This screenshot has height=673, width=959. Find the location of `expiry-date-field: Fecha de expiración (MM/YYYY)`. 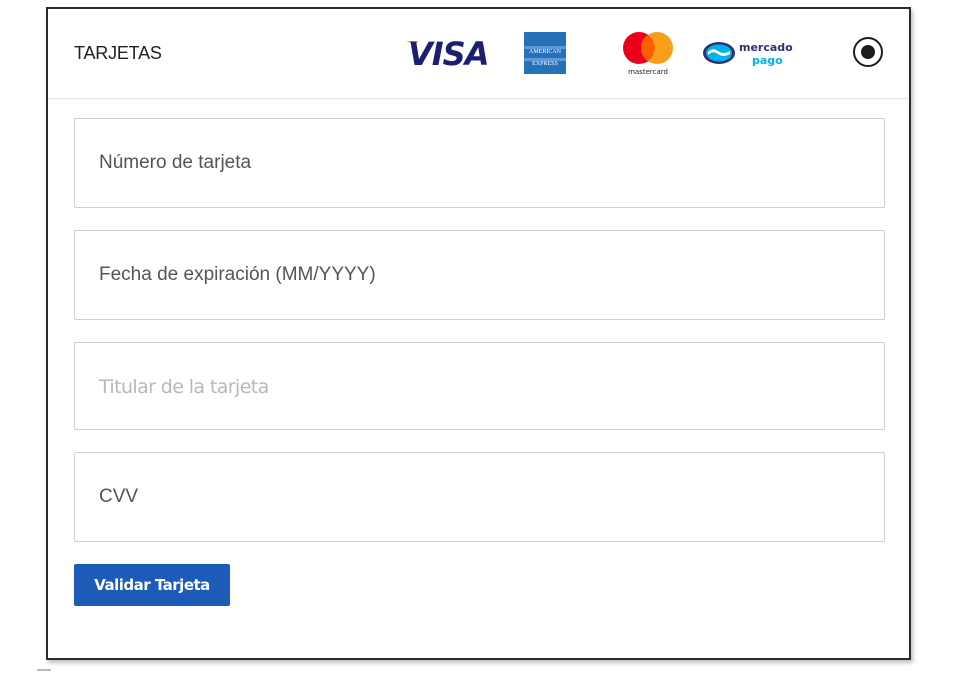

expiry-date-field: Fecha de expiración (MM/YYYY) is located at coordinates (479, 275).